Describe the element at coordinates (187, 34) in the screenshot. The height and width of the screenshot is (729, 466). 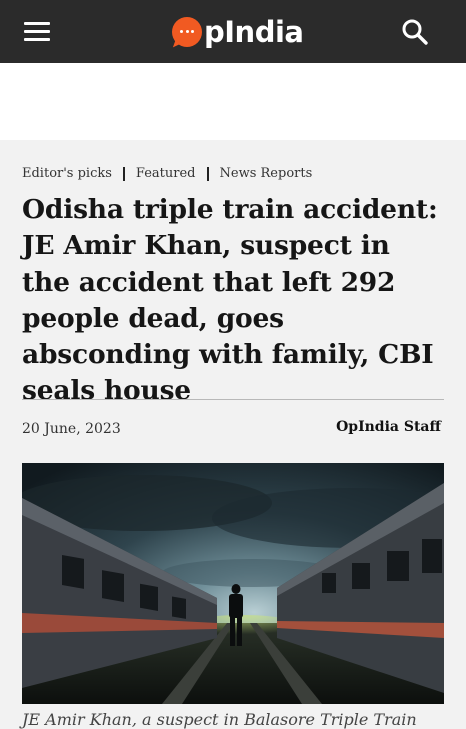
I see `speech-bubble-logo-icon` at that location.